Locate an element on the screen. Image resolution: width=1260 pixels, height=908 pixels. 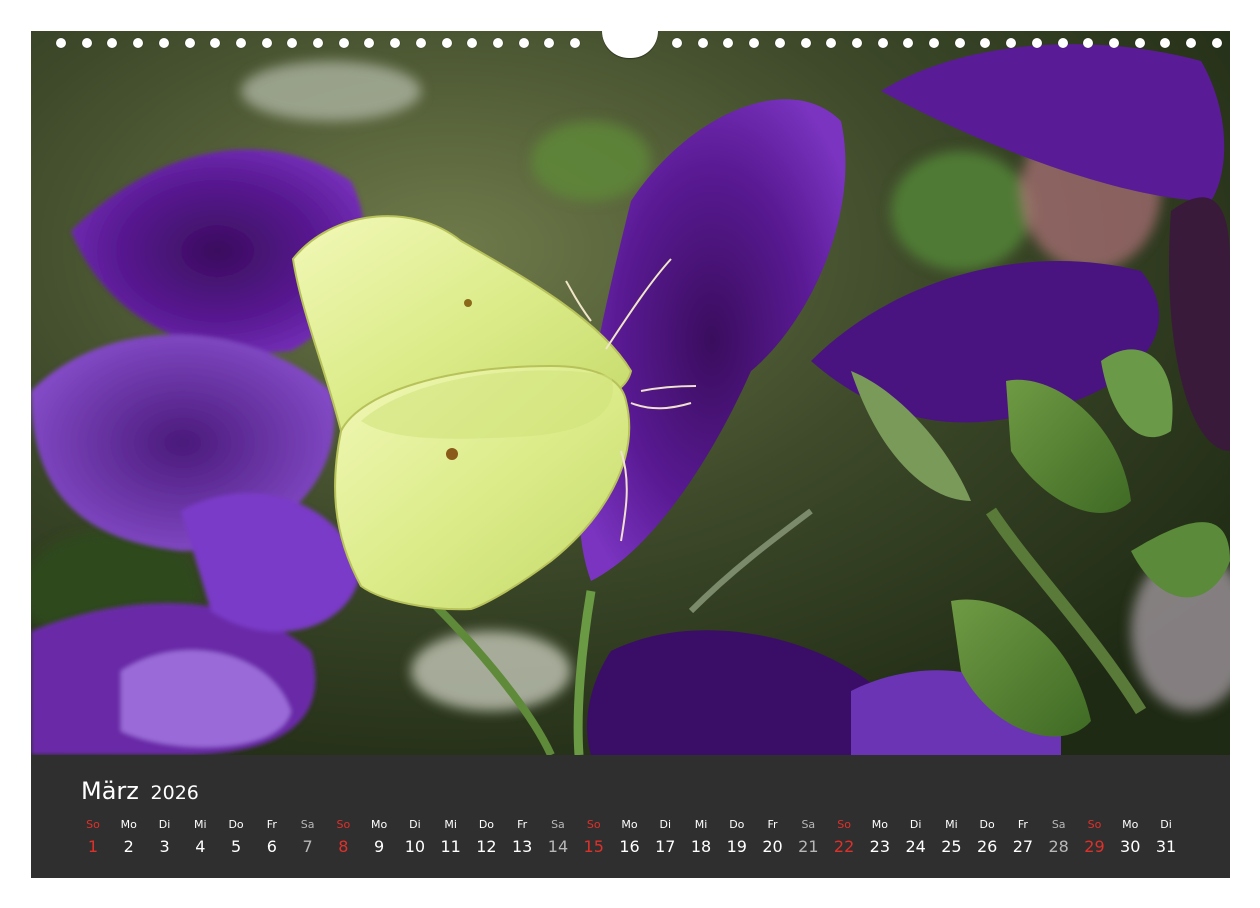
day-17: Di 17 is located at coordinates (665, 837).